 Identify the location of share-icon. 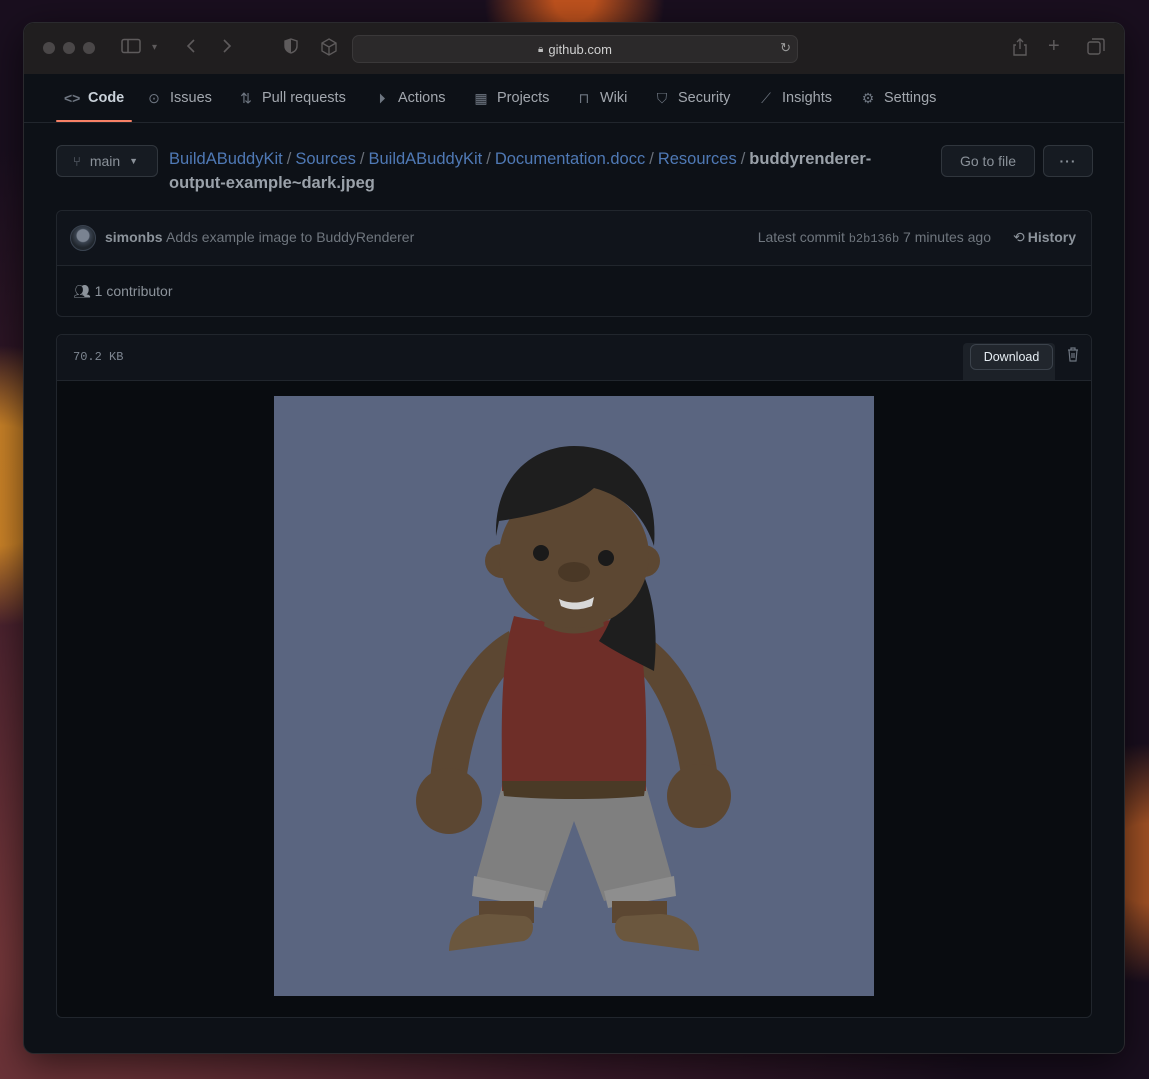
(1020, 50).